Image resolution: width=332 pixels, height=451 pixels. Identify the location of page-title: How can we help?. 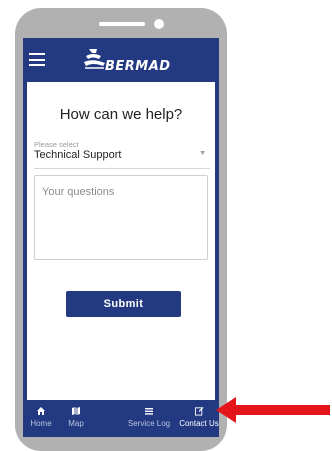
(121, 114).